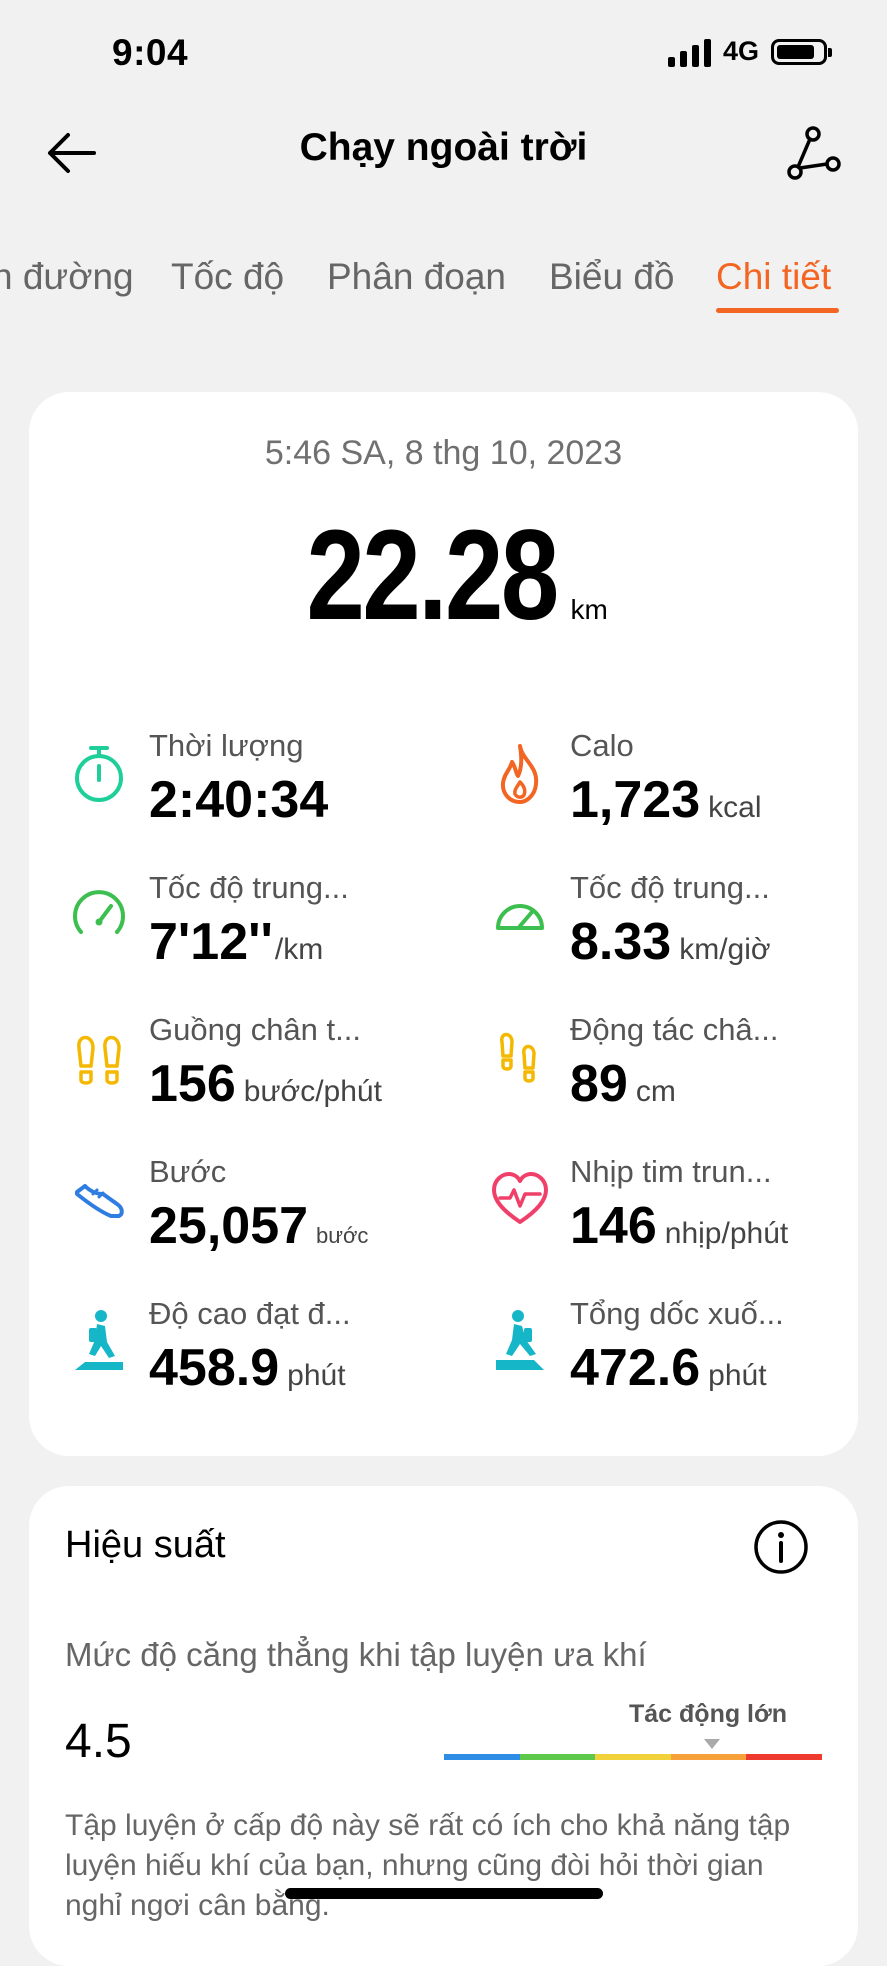  I want to click on stopwatch-icon, so click(99, 774).